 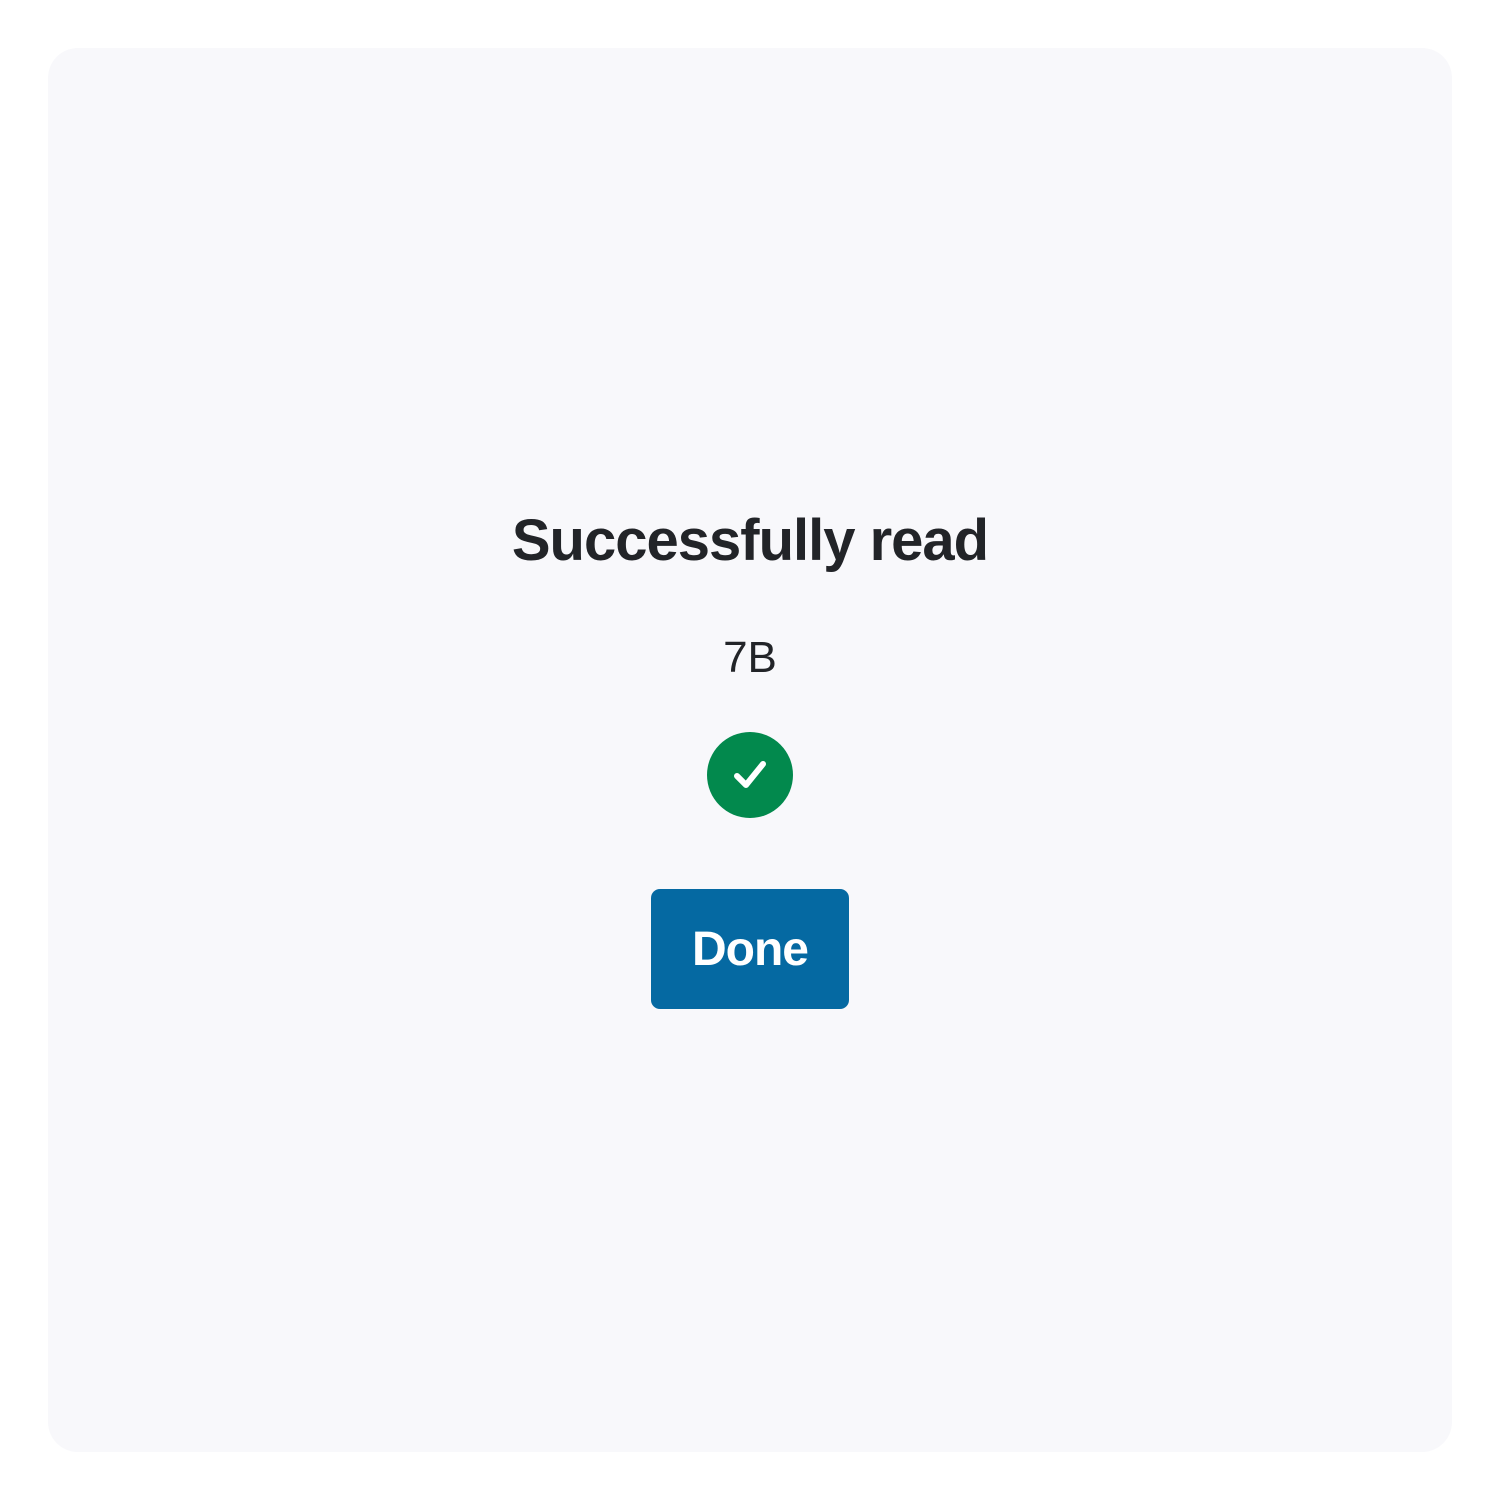 I want to click on done-button: Done, so click(x=750, y=949).